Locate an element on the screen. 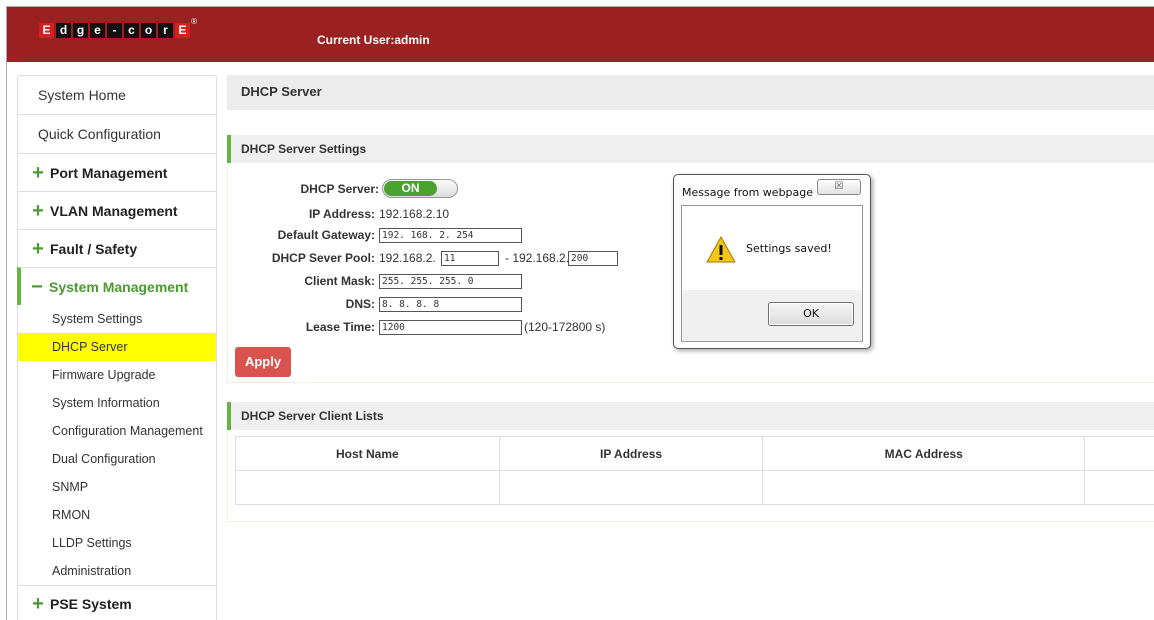 The width and height of the screenshot is (1154, 620). pool-end-prefix: - 192.168.2. is located at coordinates (537, 258).